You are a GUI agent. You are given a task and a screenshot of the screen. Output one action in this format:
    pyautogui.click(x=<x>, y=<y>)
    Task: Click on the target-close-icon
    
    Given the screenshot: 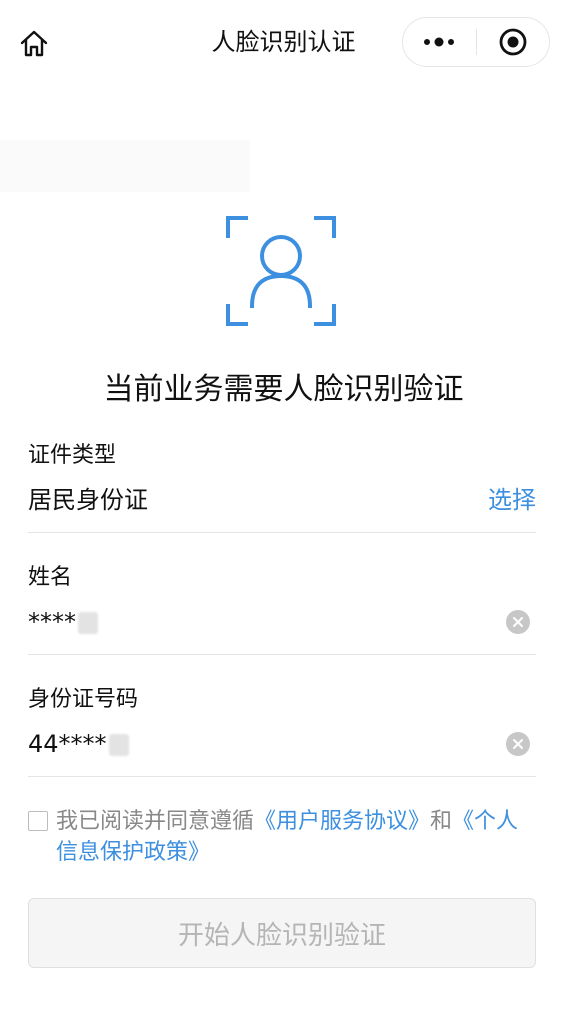 What is the action you would take?
    pyautogui.click(x=513, y=42)
    